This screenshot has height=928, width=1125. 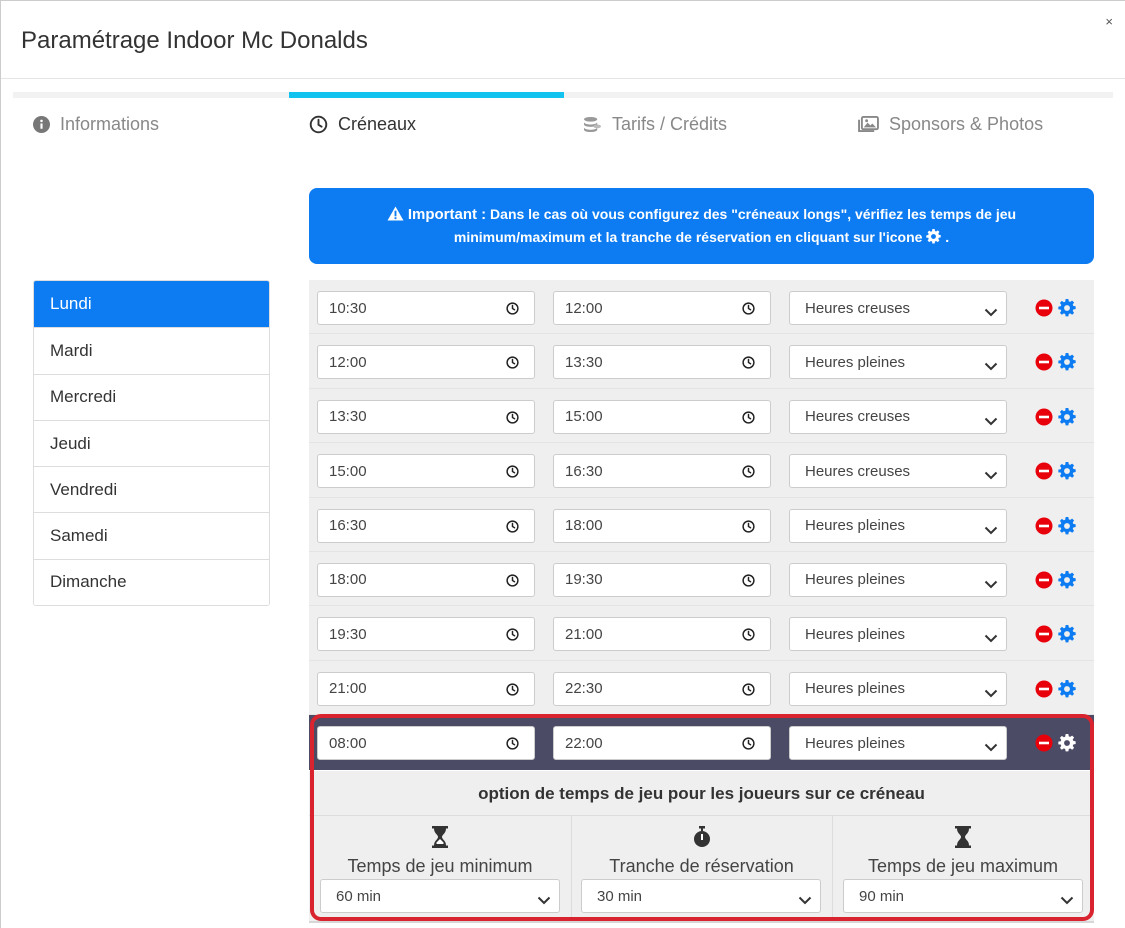 I want to click on start-time-input: 21:00, so click(x=426, y=688).